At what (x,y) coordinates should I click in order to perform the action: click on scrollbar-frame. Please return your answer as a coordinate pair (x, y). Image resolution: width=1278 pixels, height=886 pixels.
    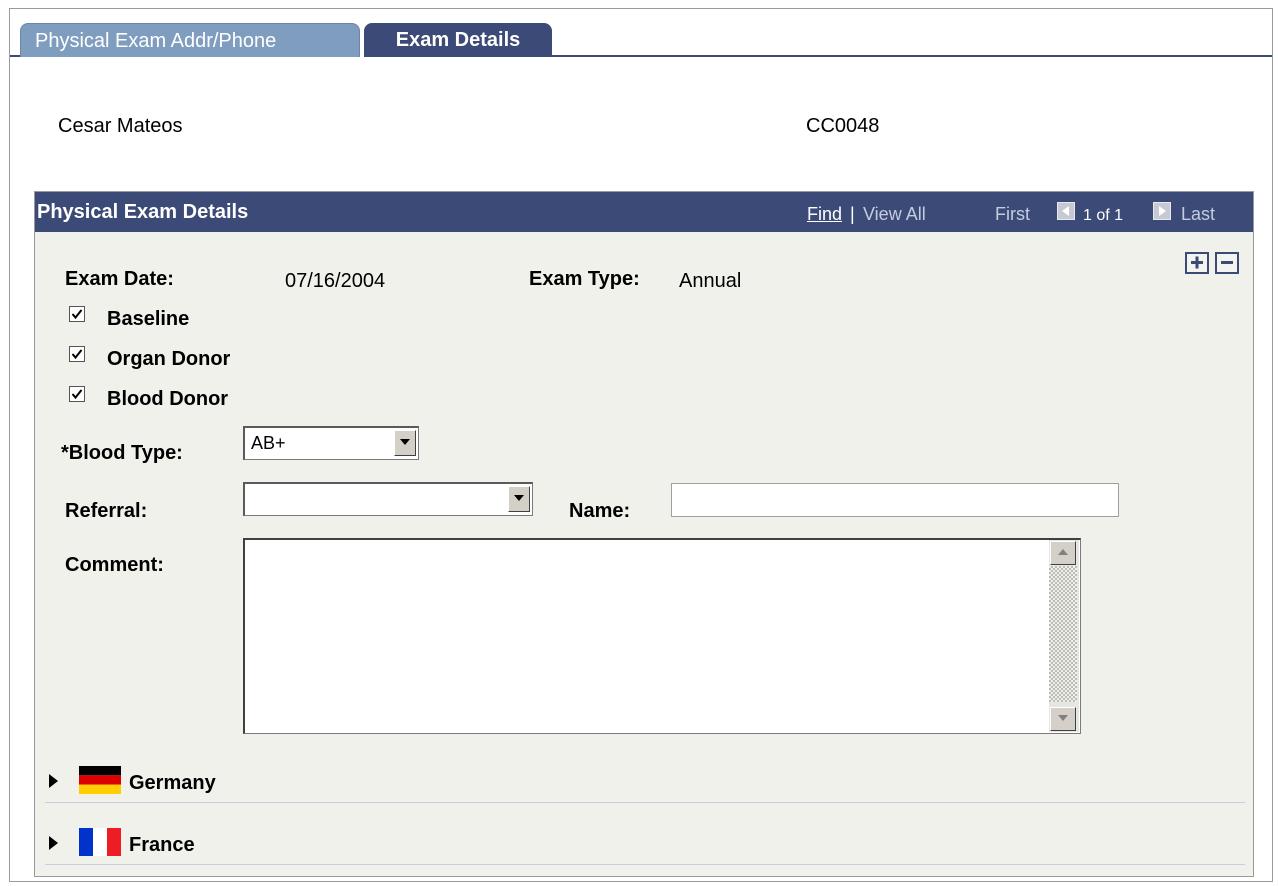
    Looking at the image, I should click on (1064, 636).